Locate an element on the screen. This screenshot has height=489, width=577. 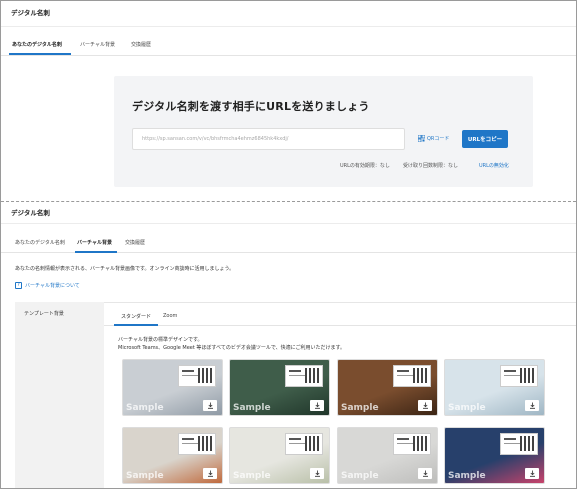
qr-code-icon is located at coordinates (421, 138).